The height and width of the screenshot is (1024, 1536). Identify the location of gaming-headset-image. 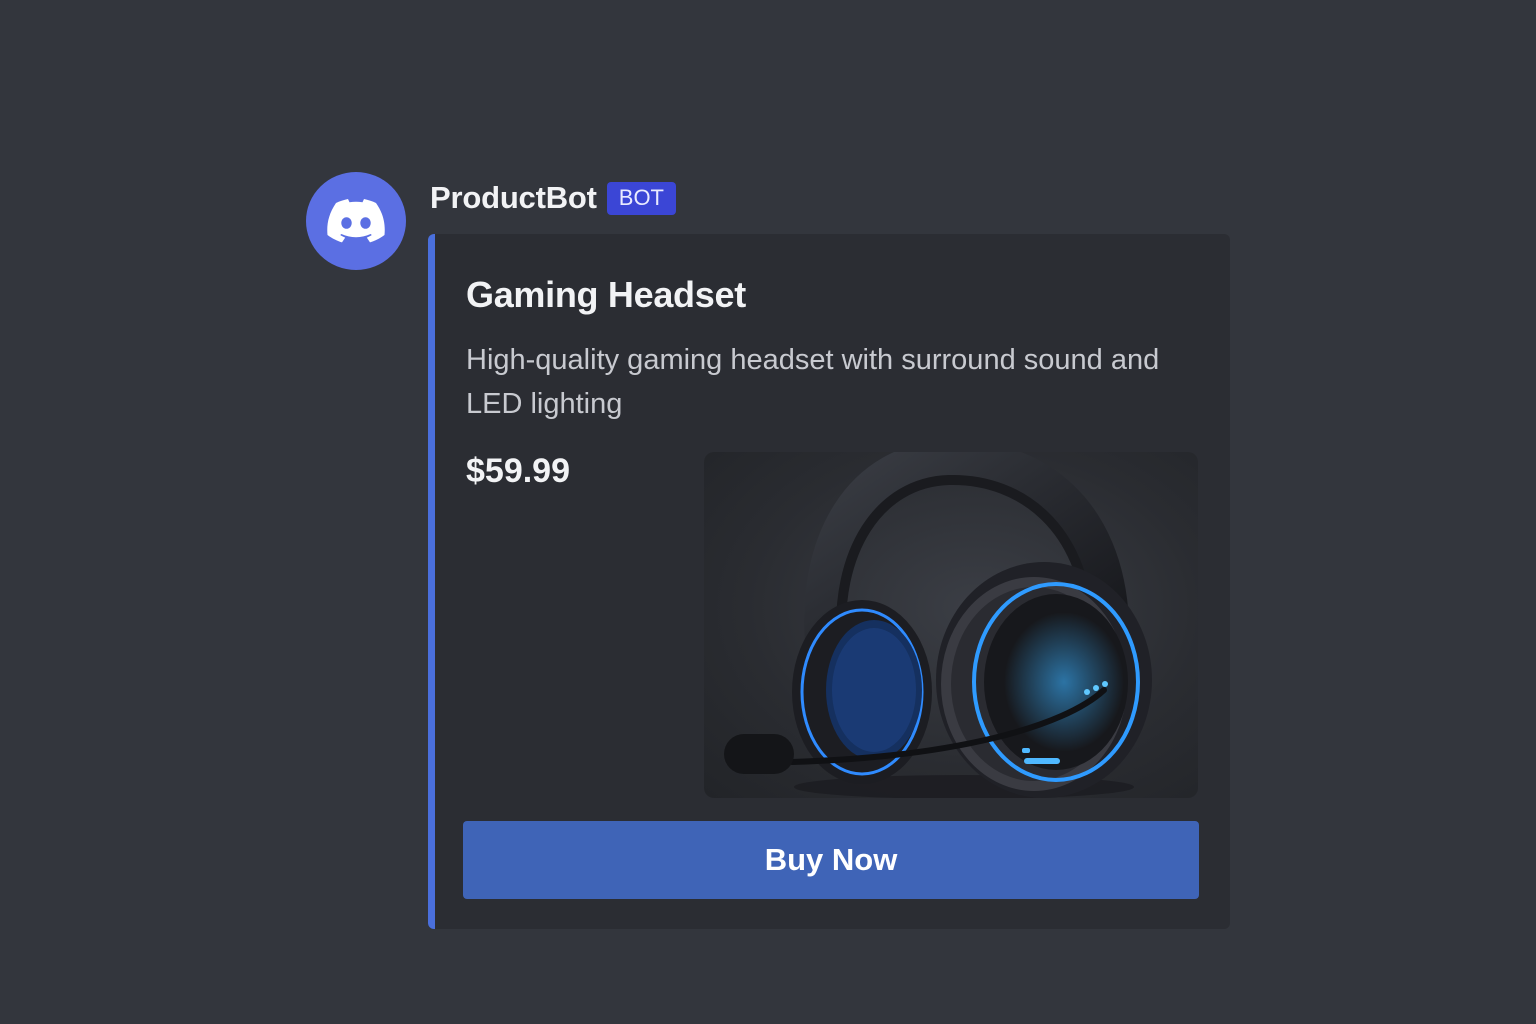
(951, 625).